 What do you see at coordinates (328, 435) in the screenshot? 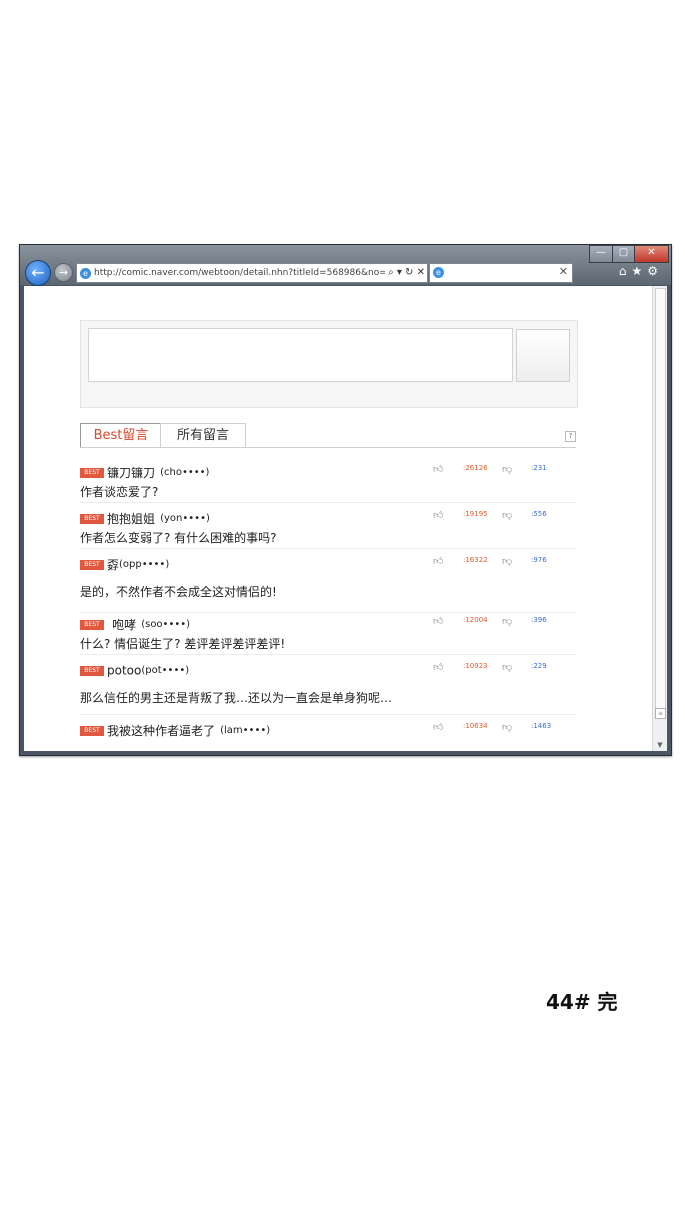
I see `comment-tabs: Best留言 所有留言 ?` at bounding box center [328, 435].